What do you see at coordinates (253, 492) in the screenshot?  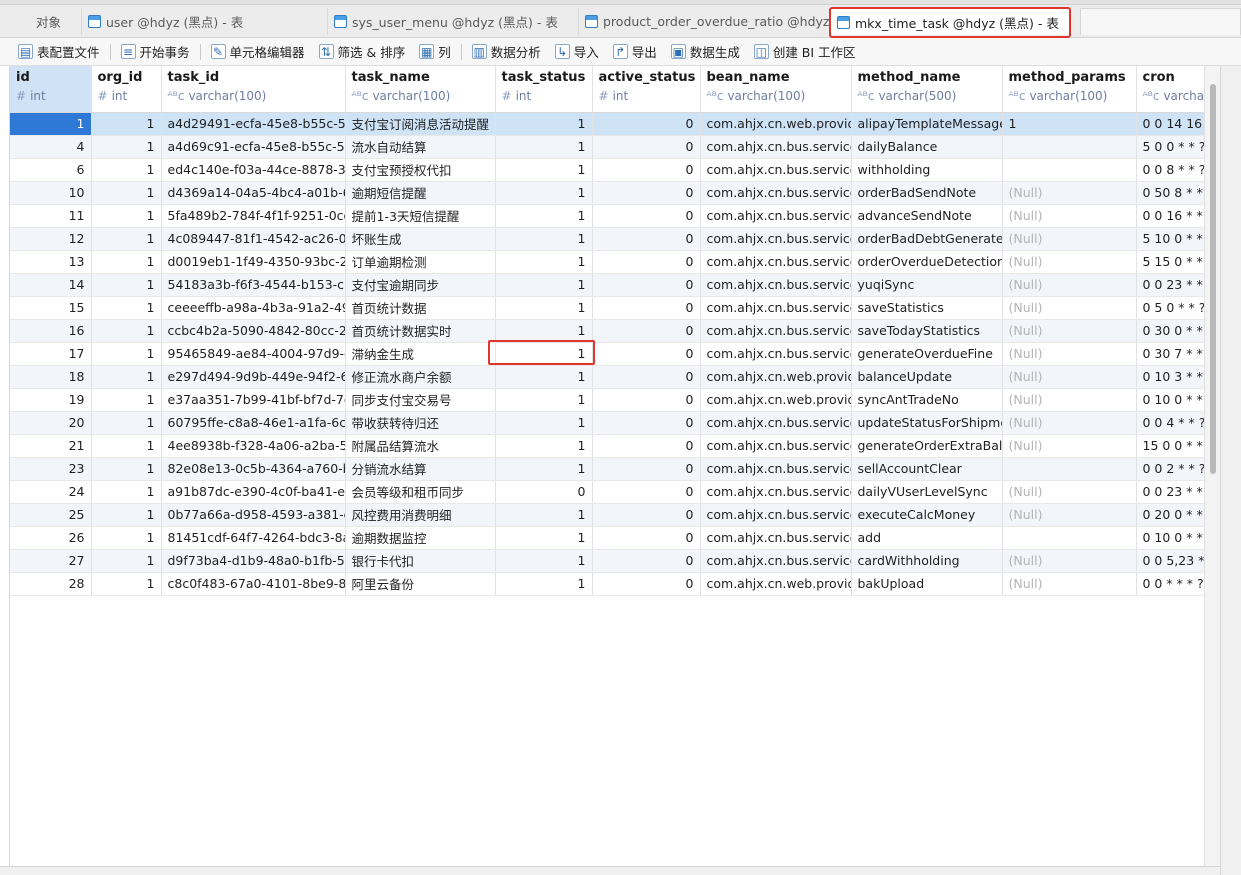 I see `cell-task-id: a91b87dc-e390-4c0f-ba41-ed` at bounding box center [253, 492].